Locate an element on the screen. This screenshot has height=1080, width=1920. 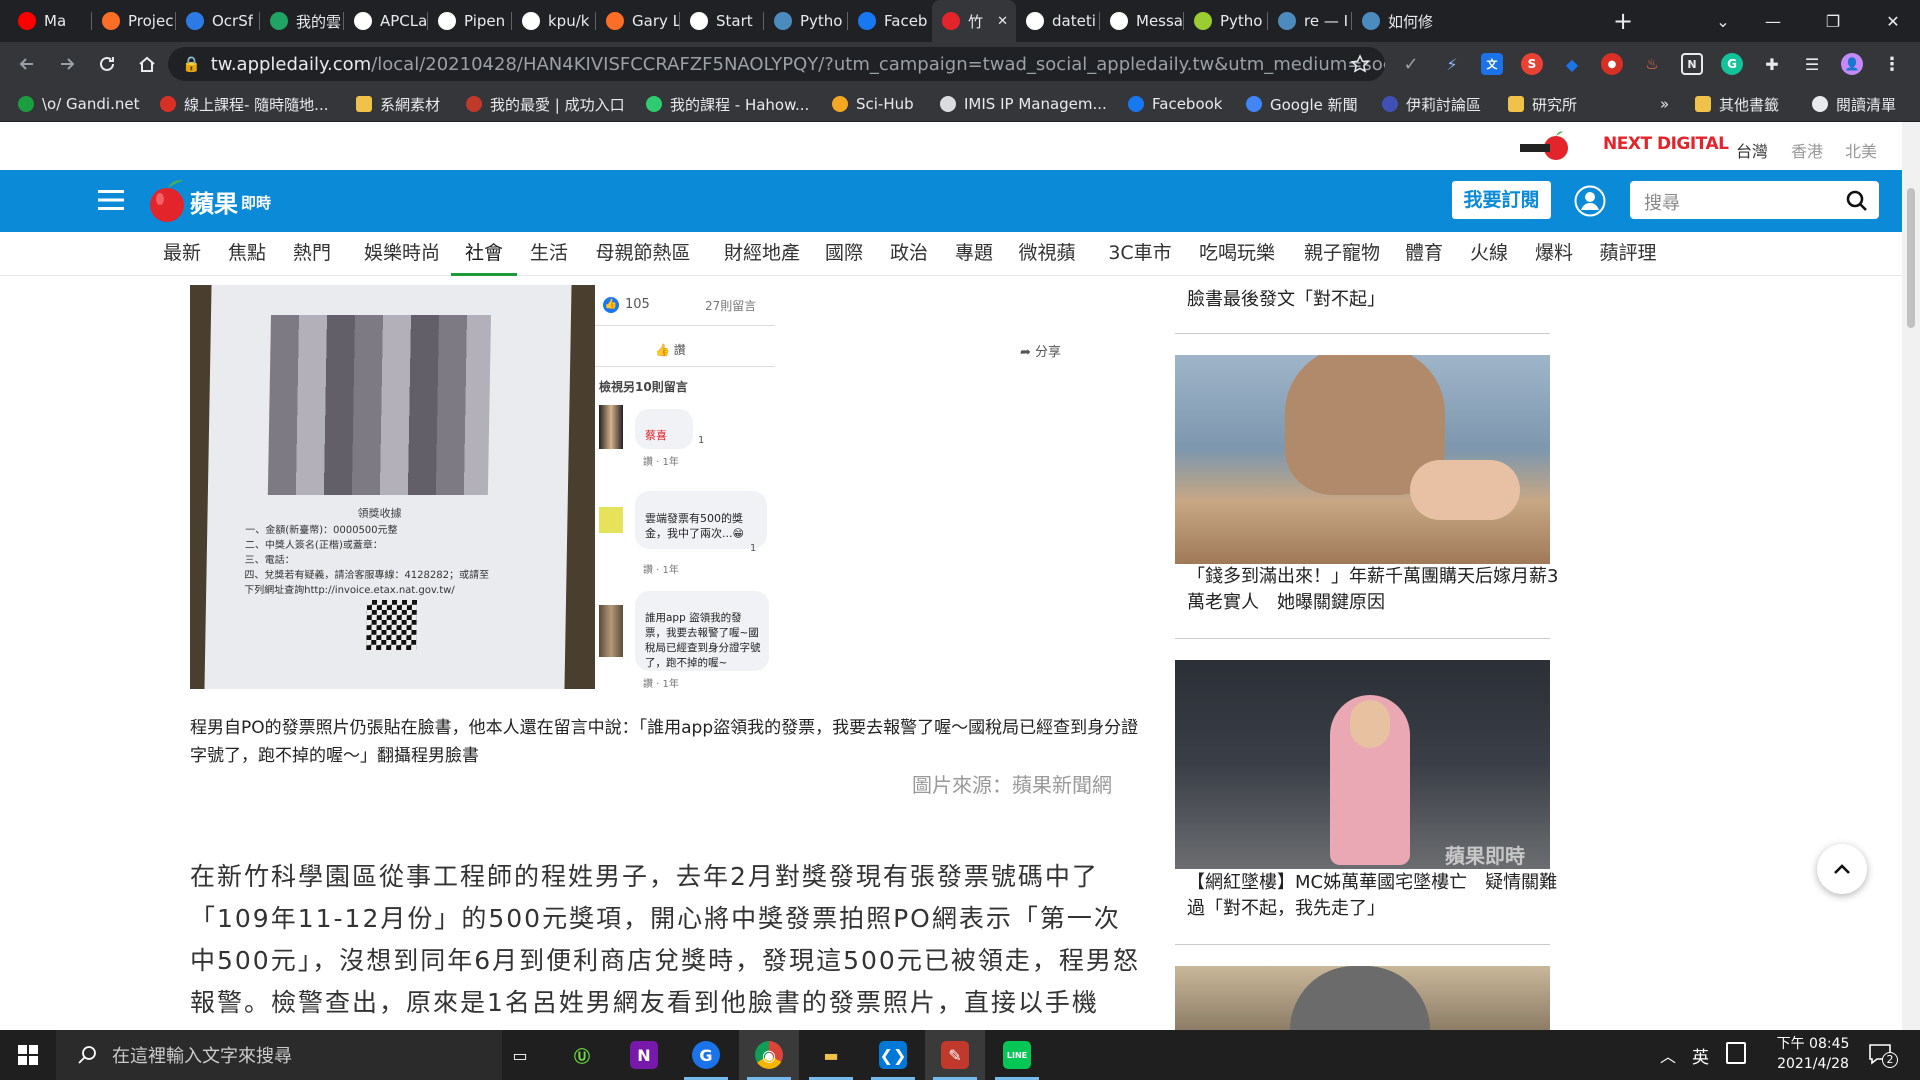
back-button is located at coordinates (27, 64).